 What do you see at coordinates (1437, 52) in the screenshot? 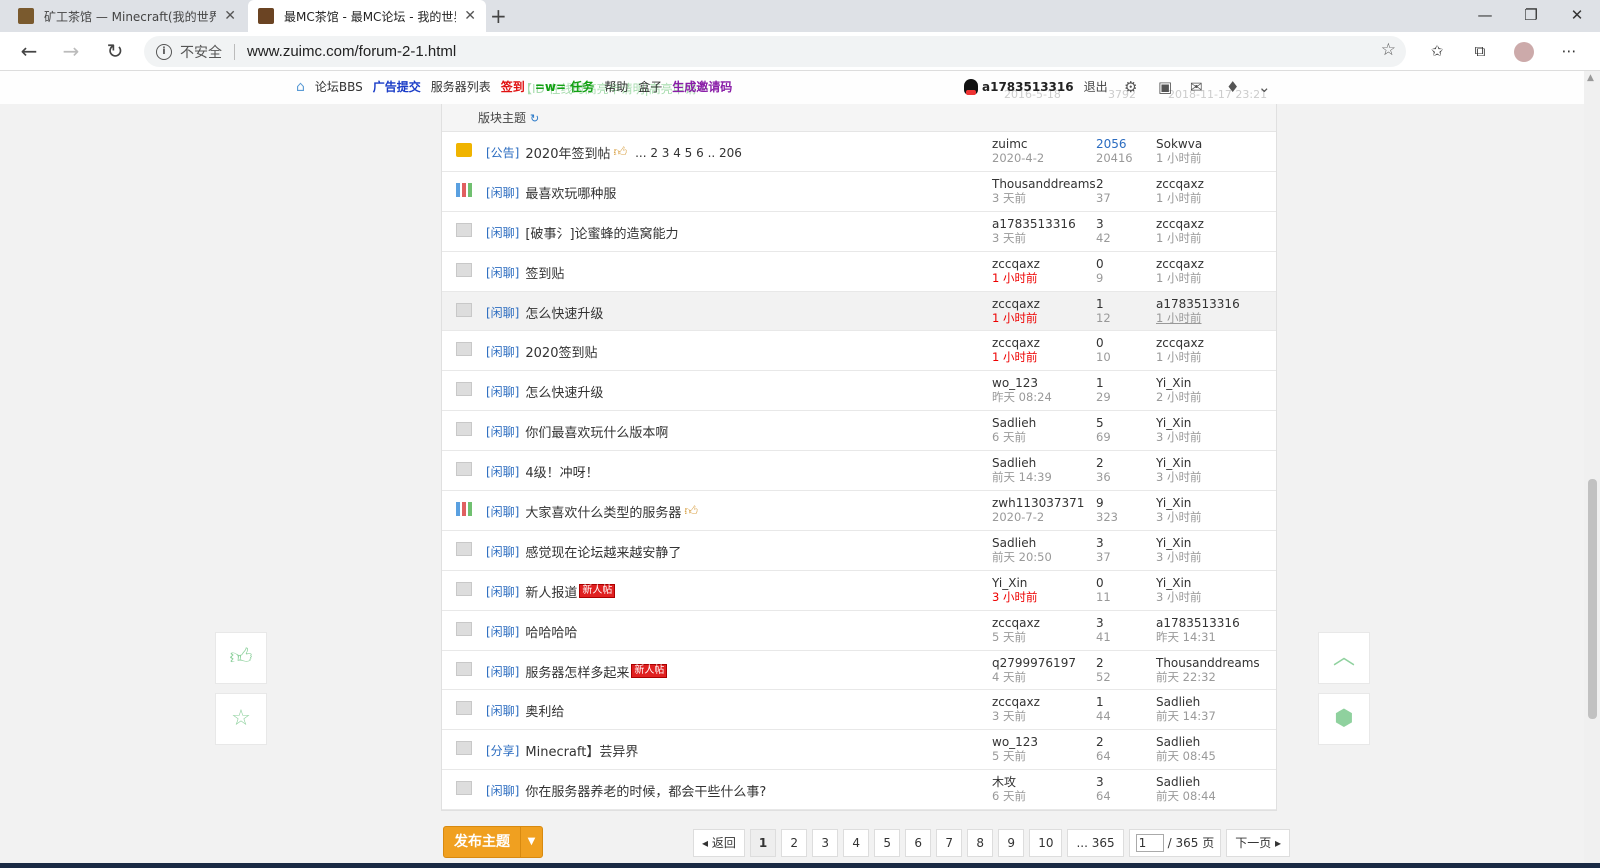
I see `favorites-icon: ✩` at bounding box center [1437, 52].